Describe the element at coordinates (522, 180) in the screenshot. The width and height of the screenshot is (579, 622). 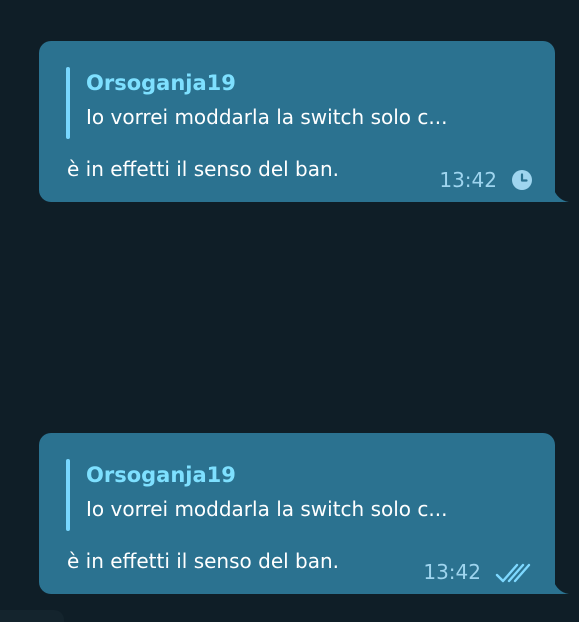
I see `clock-icon` at that location.